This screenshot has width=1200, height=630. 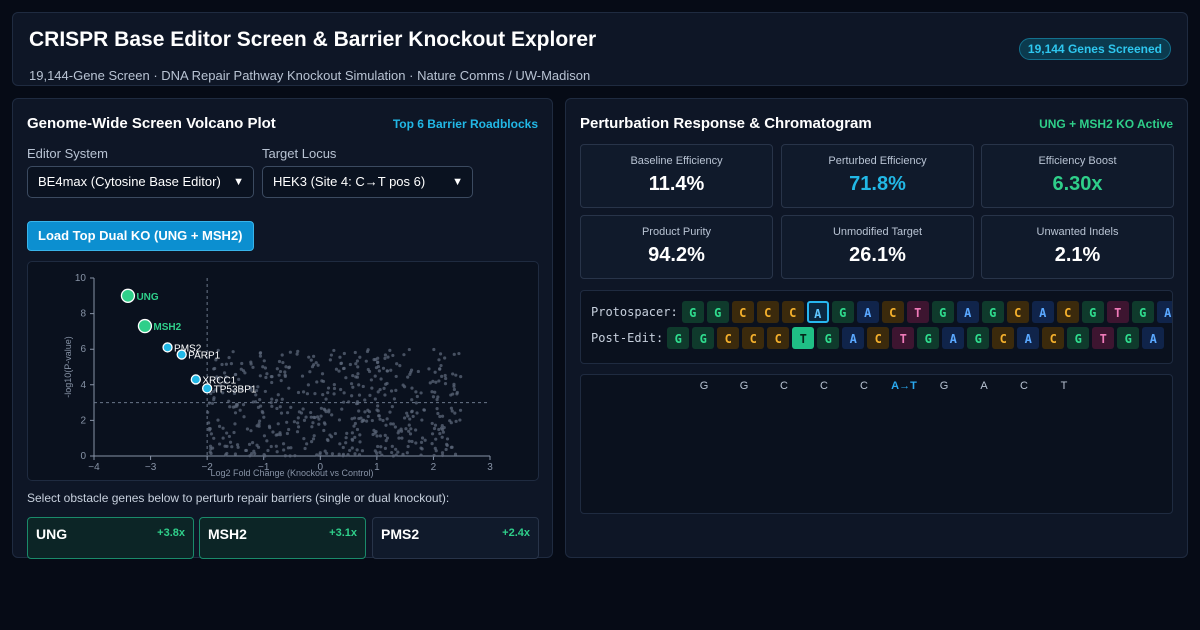 What do you see at coordinates (877, 161) in the screenshot?
I see `metric-label: Perturbed Efficiency` at bounding box center [877, 161].